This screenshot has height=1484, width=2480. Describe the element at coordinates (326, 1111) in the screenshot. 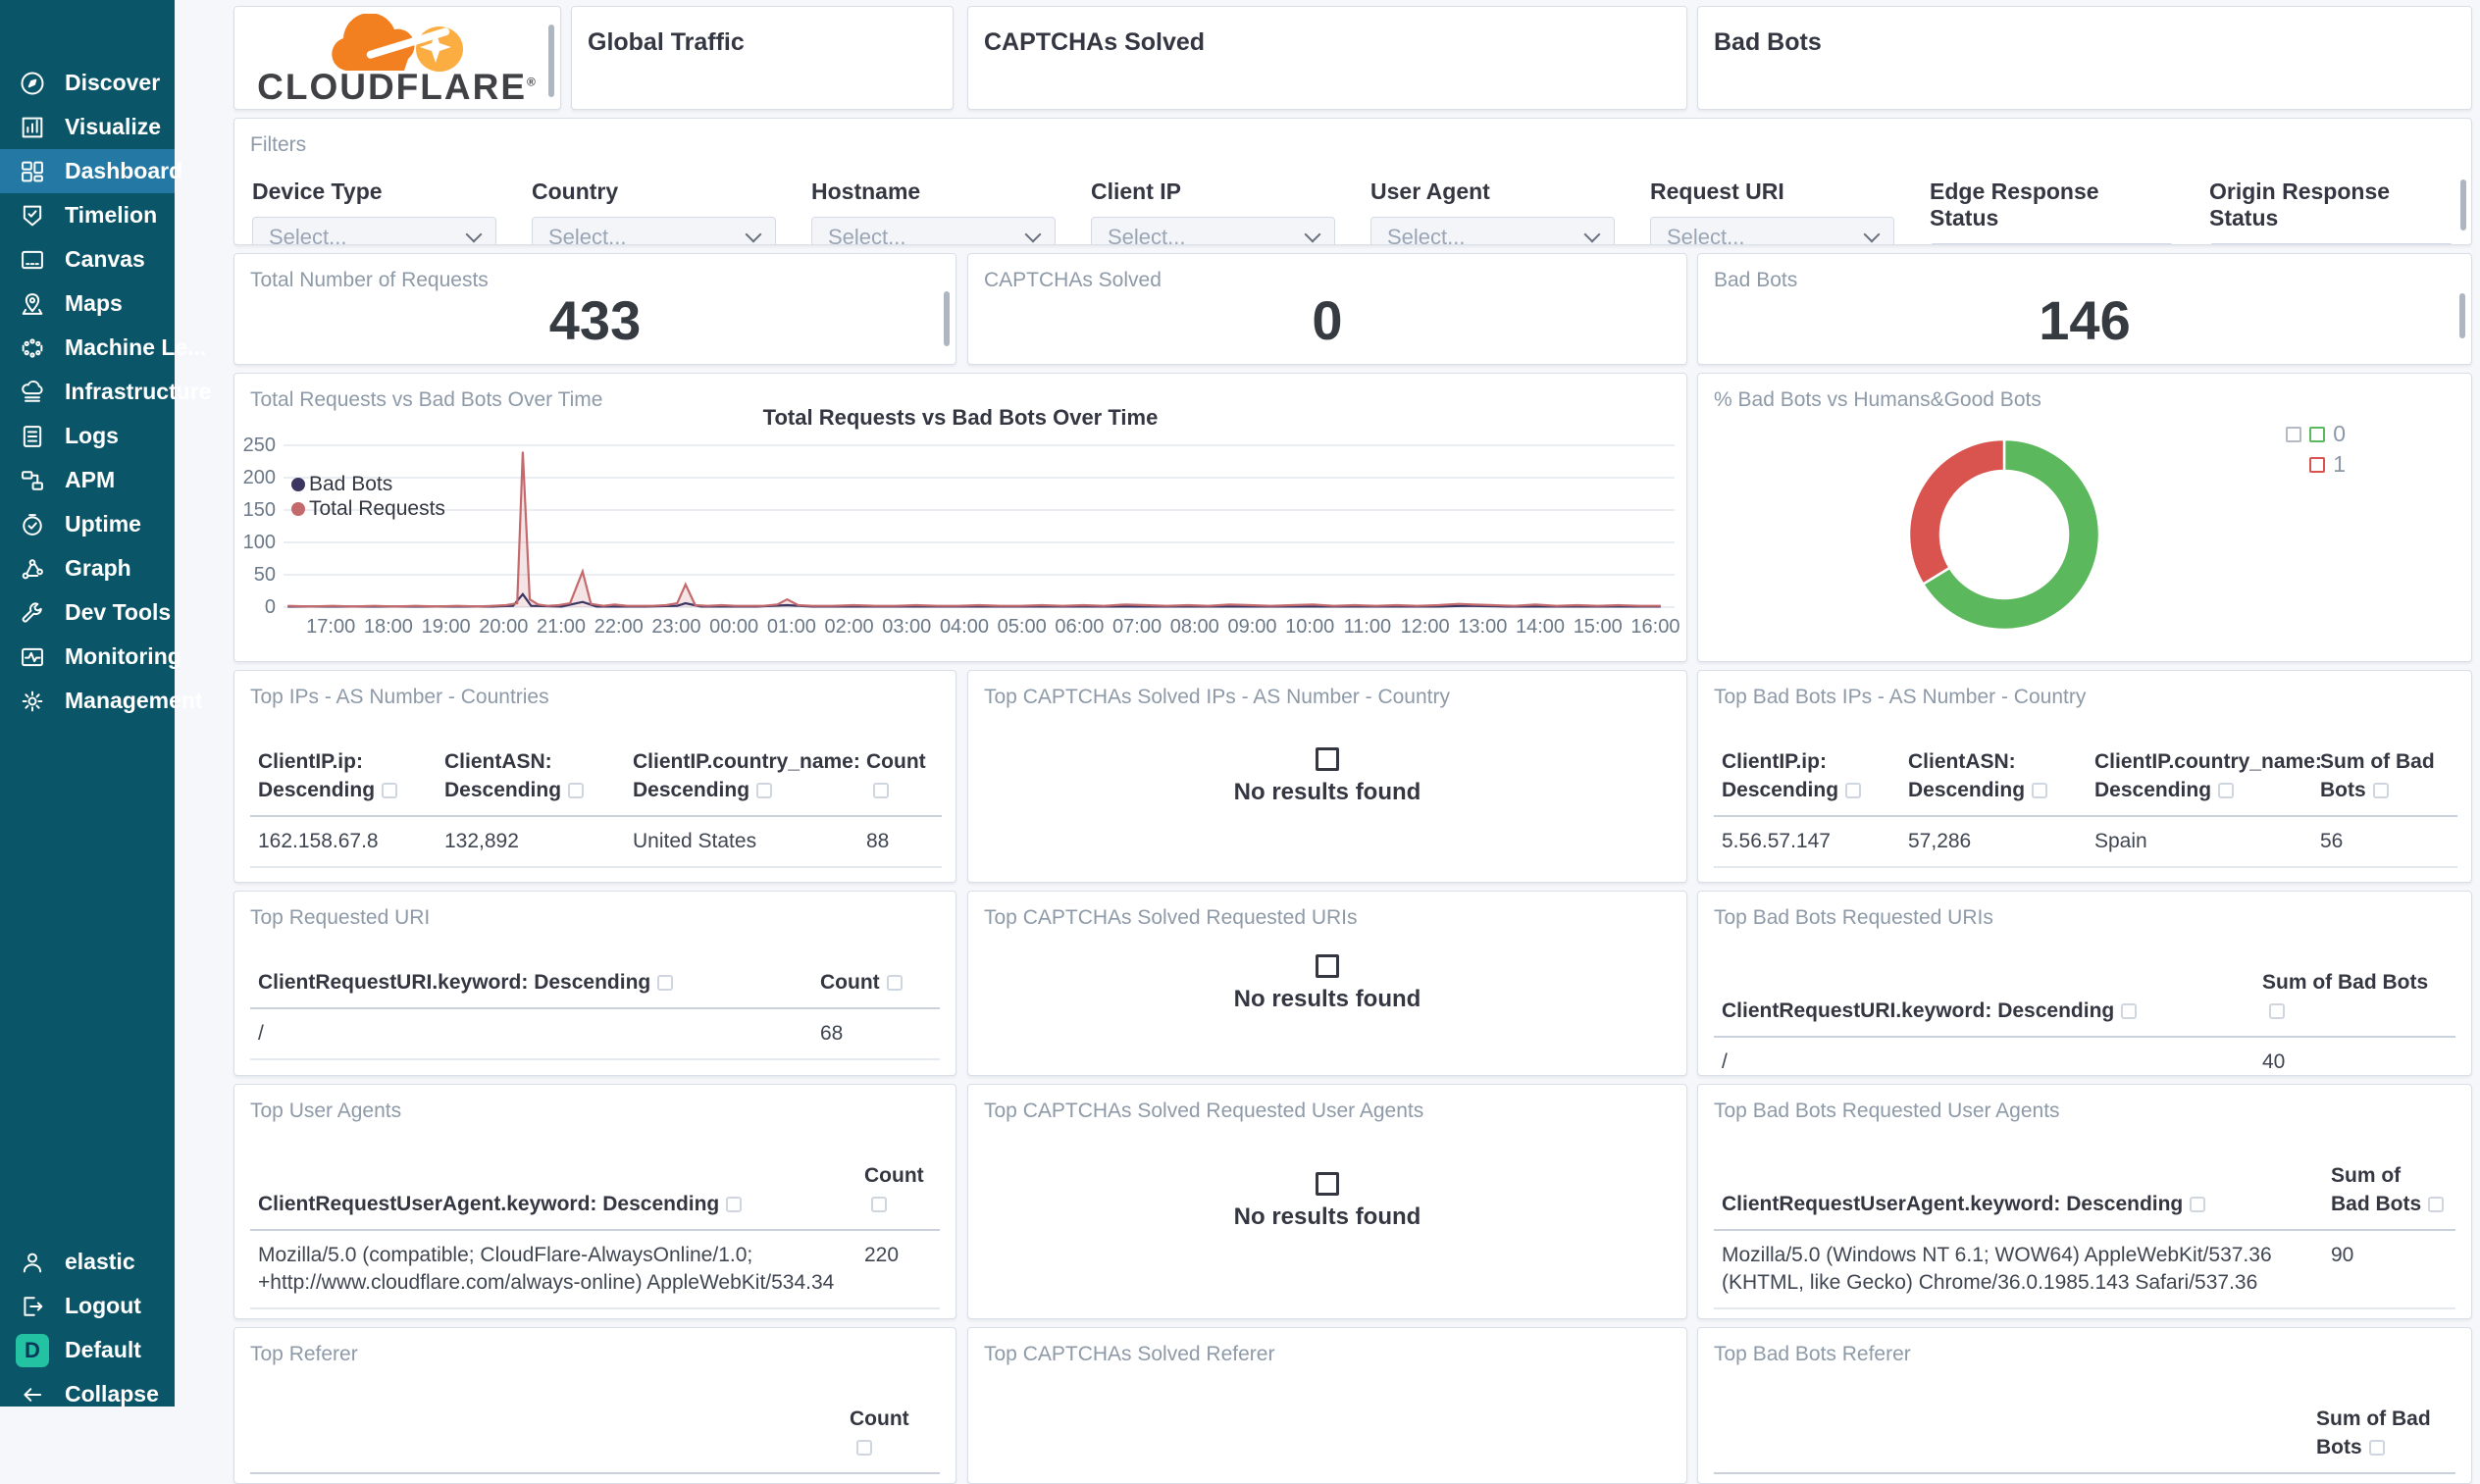

I see `table-panel-title: Top User Agents` at that location.